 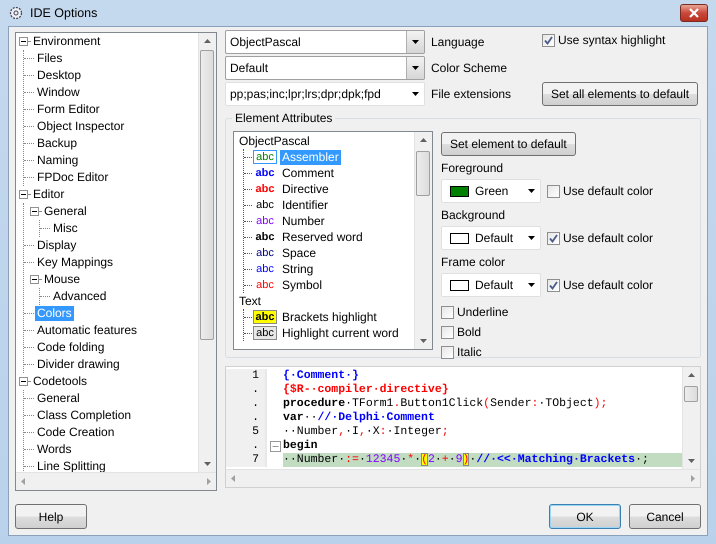 What do you see at coordinates (665, 516) in the screenshot?
I see `cancel-button: Cancel` at bounding box center [665, 516].